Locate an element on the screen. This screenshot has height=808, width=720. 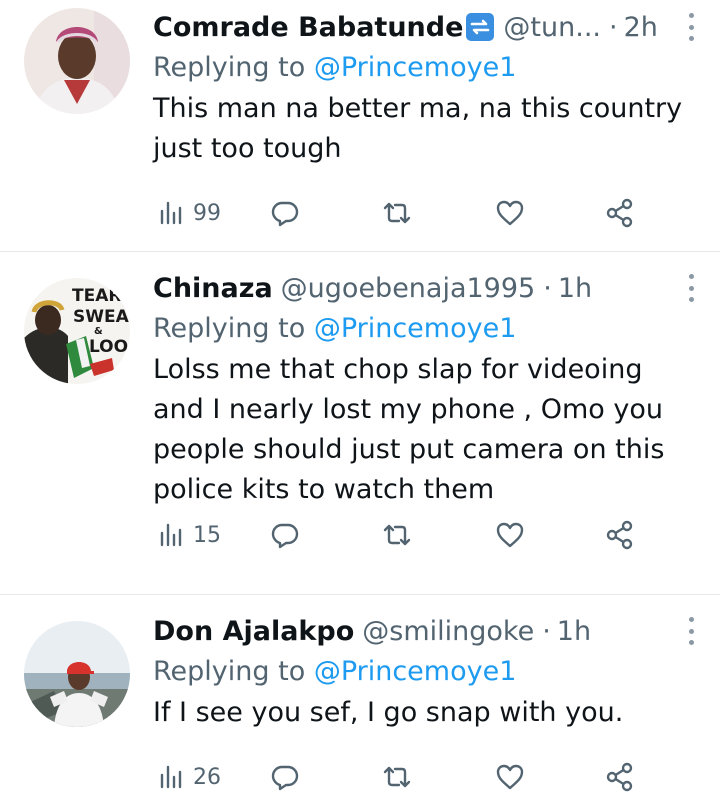
display-name: Chinaza is located at coordinates (213, 288).